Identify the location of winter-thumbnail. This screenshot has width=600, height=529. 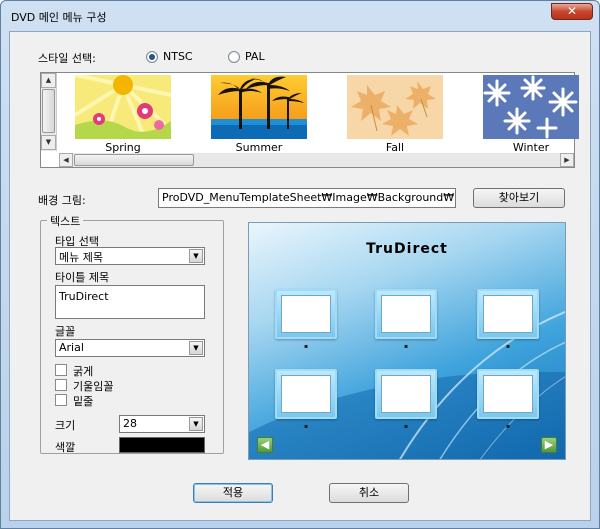
(531, 107).